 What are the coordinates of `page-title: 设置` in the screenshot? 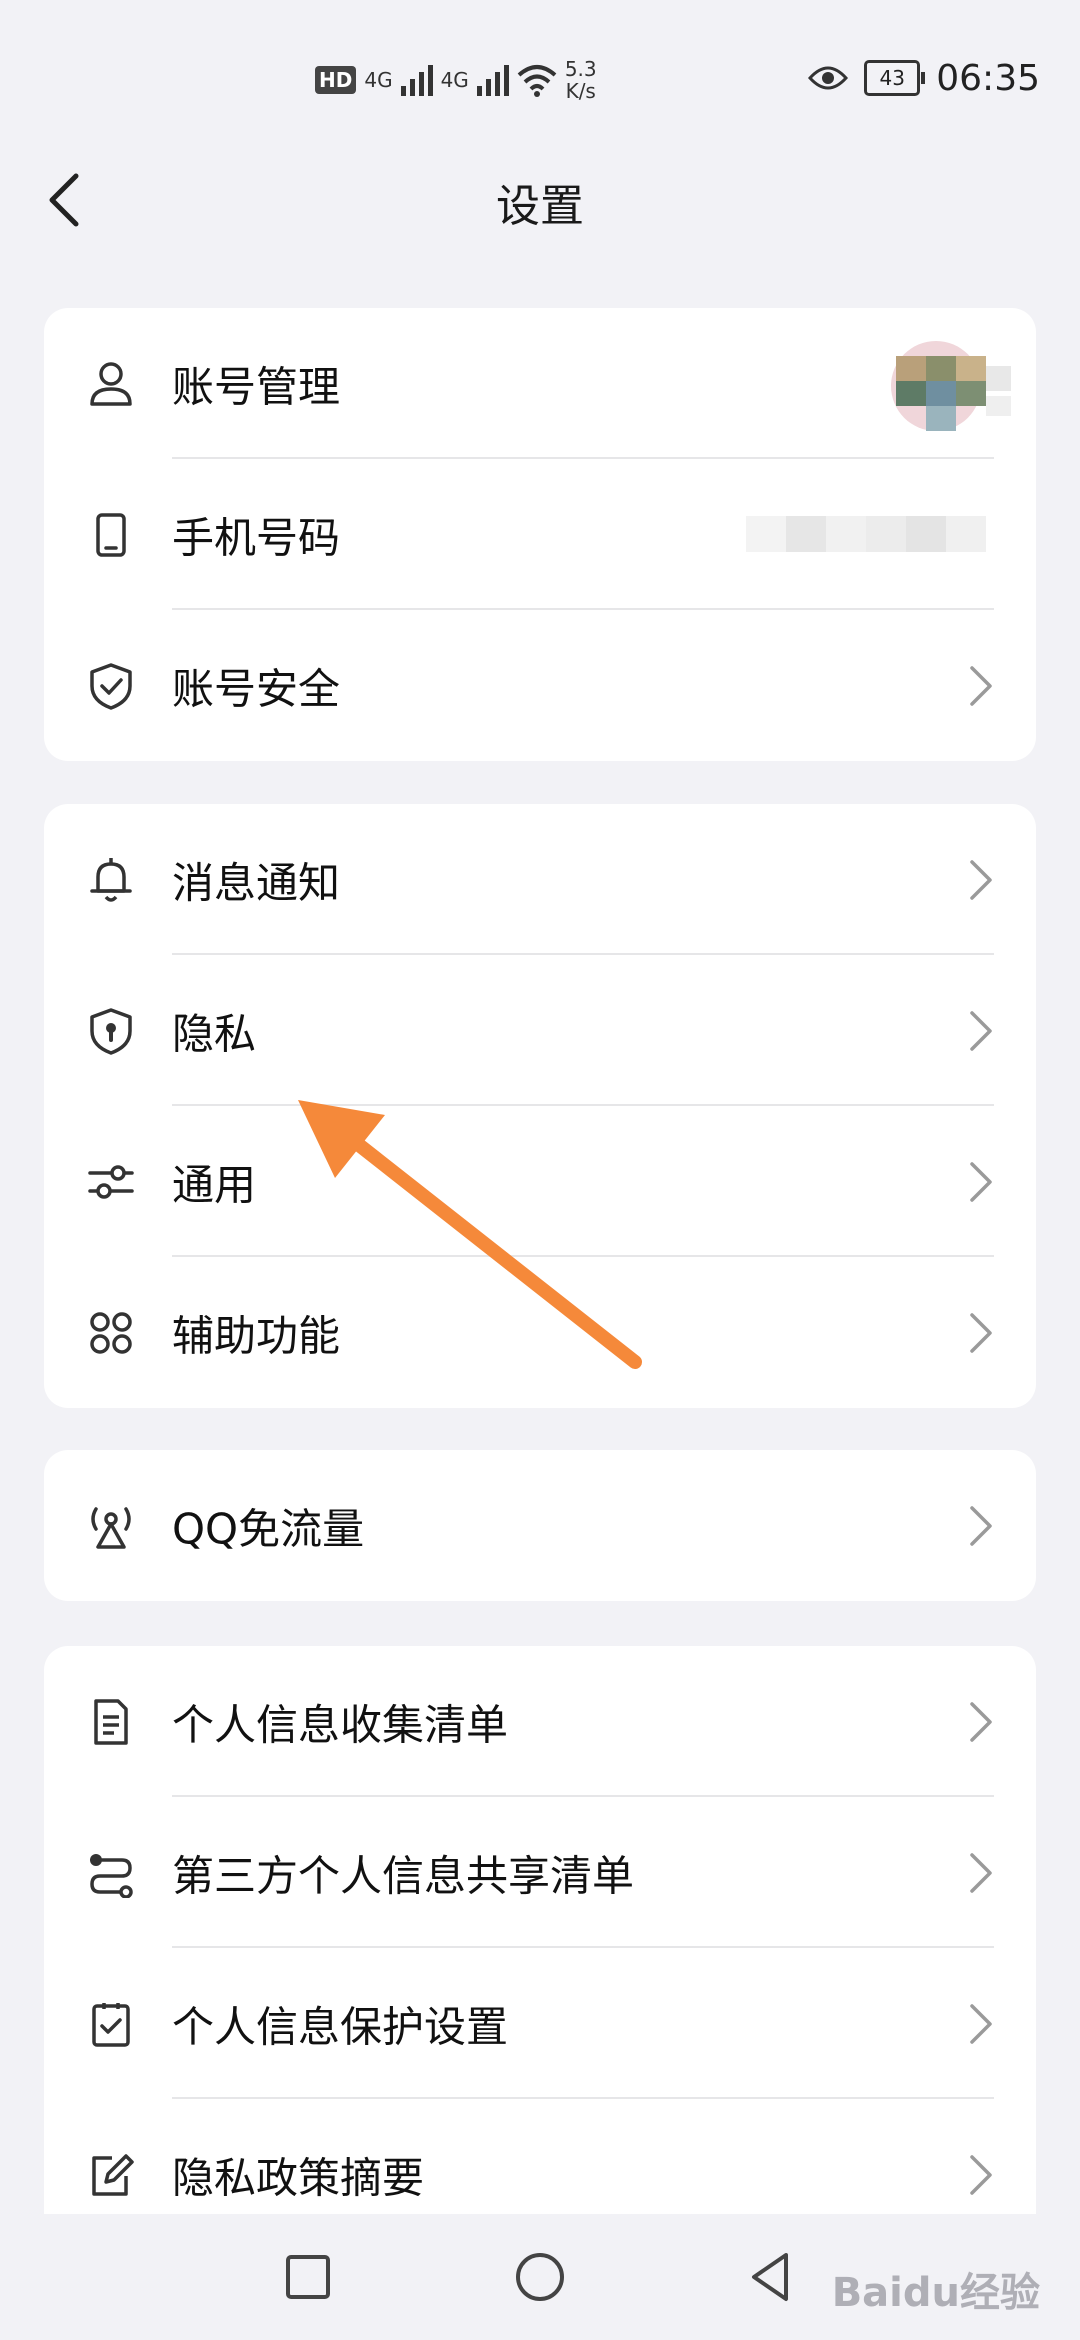 It's located at (540, 206).